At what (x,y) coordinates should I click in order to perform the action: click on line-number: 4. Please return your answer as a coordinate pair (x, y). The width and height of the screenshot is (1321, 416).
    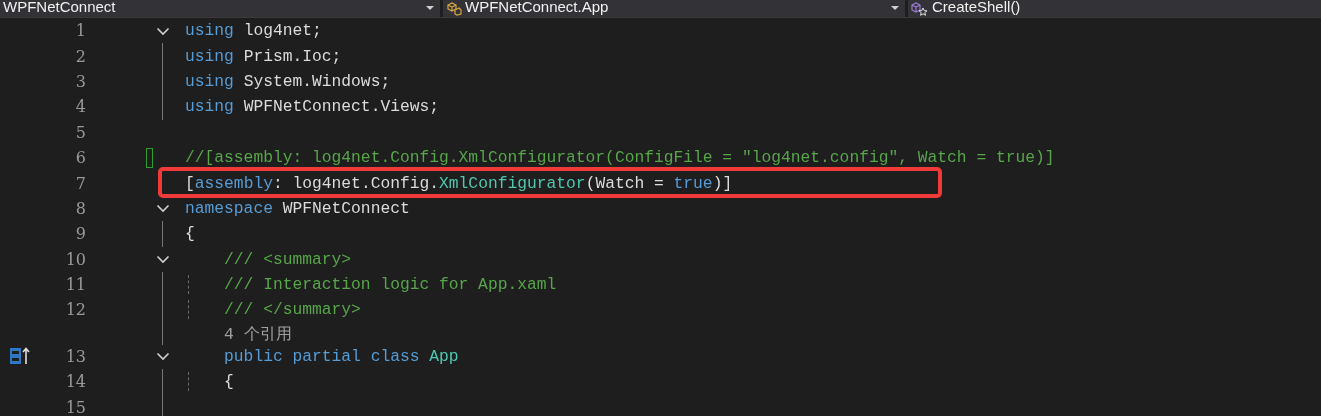
    Looking at the image, I should click on (80, 107).